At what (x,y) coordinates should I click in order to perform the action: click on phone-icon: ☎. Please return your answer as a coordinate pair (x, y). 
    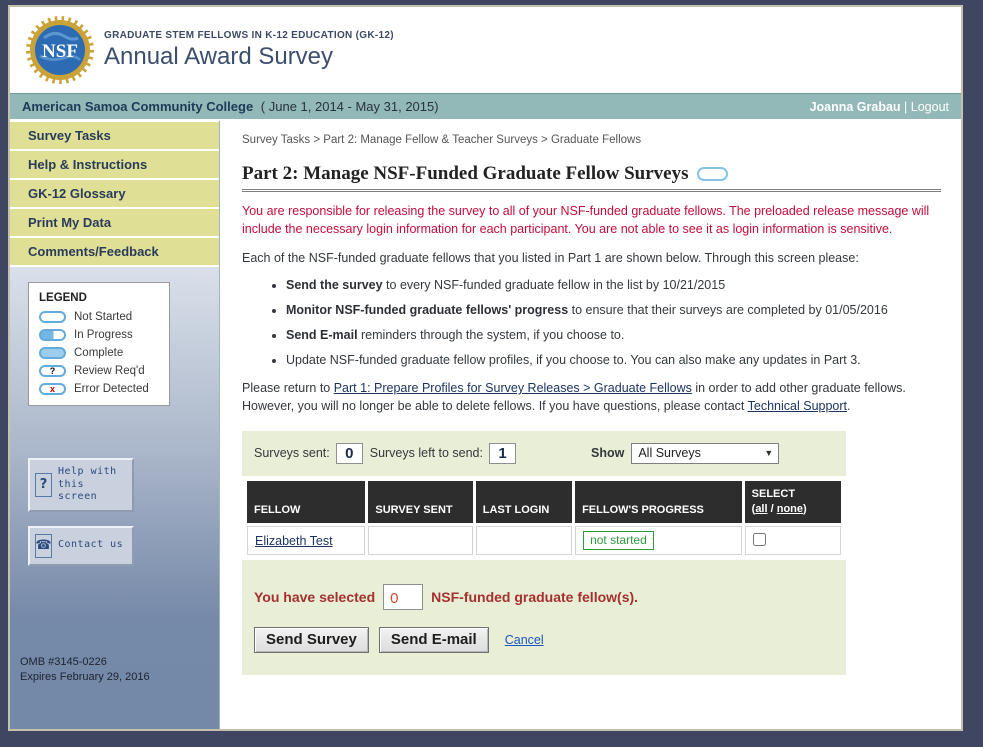
    Looking at the image, I should click on (43, 545).